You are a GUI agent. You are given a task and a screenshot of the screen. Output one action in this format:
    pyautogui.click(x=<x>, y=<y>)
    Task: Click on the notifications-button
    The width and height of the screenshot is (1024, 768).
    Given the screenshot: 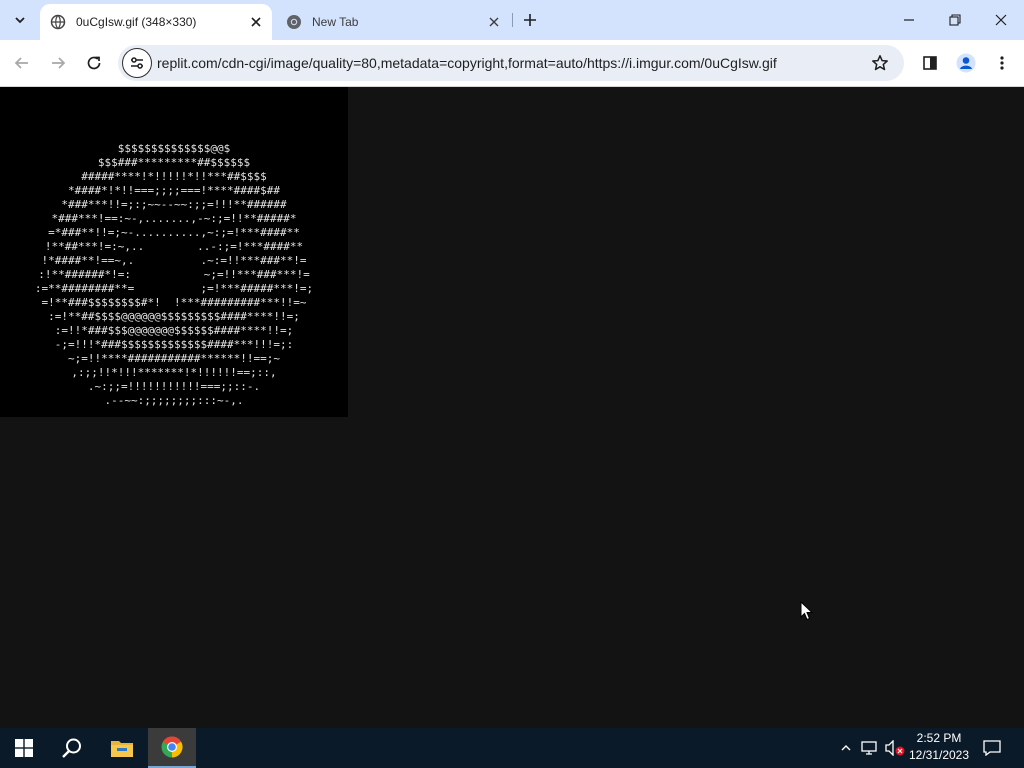 What is the action you would take?
    pyautogui.click(x=992, y=748)
    